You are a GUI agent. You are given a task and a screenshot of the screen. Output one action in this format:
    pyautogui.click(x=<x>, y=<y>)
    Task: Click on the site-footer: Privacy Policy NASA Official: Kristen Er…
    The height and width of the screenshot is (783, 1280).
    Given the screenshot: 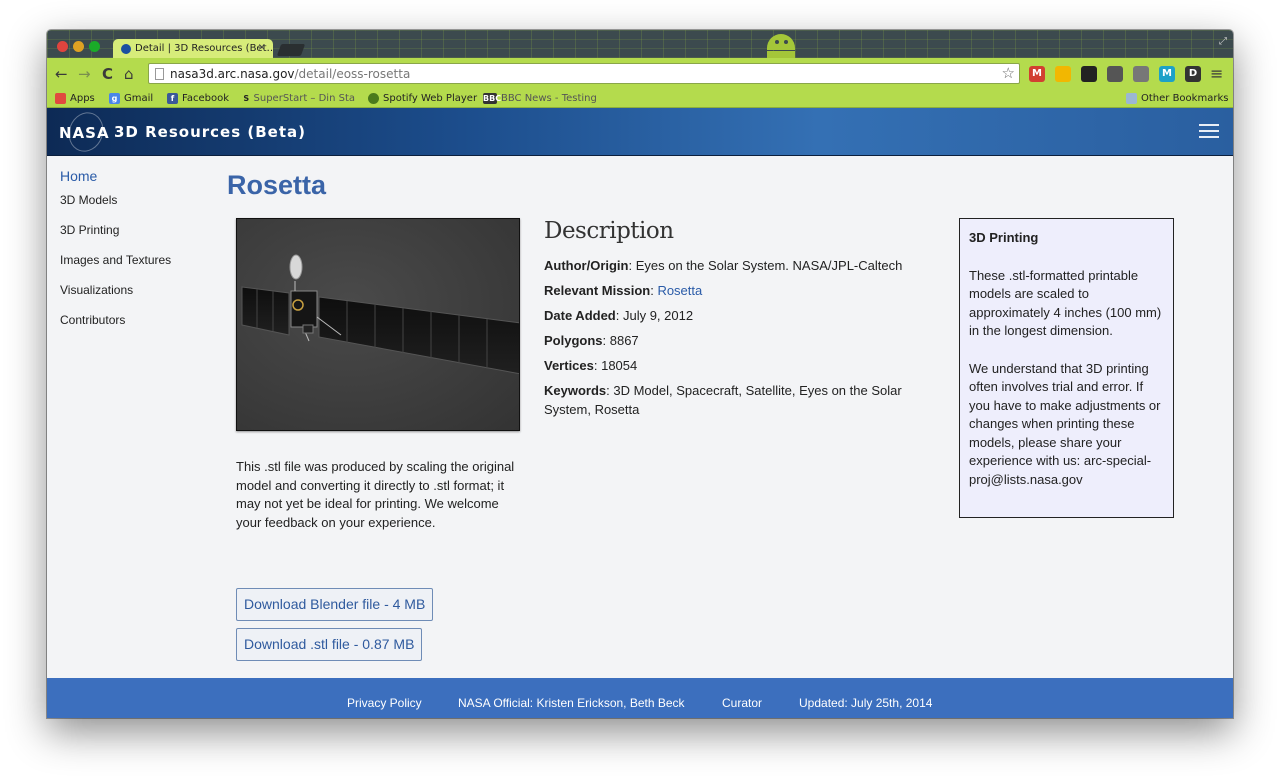 What is the action you would take?
    pyautogui.click(x=640, y=698)
    